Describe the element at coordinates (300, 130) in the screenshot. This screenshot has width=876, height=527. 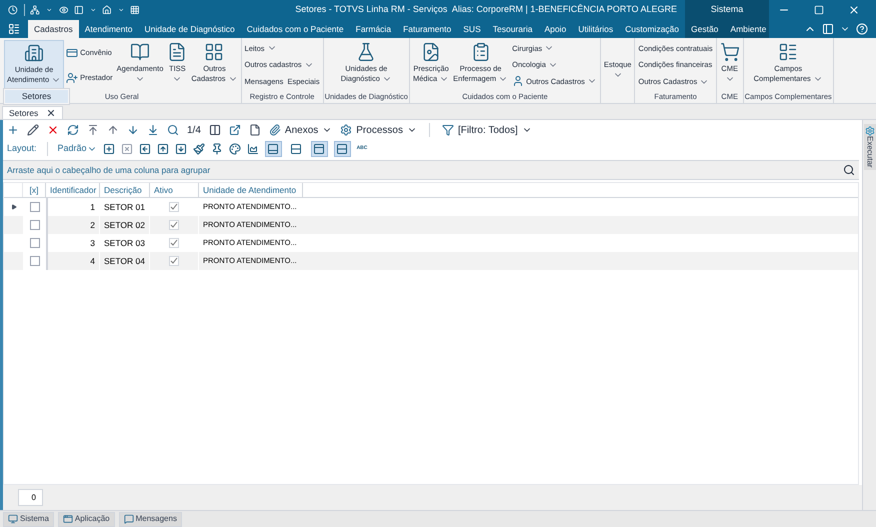
I see `attachments-button: Anexos` at that location.